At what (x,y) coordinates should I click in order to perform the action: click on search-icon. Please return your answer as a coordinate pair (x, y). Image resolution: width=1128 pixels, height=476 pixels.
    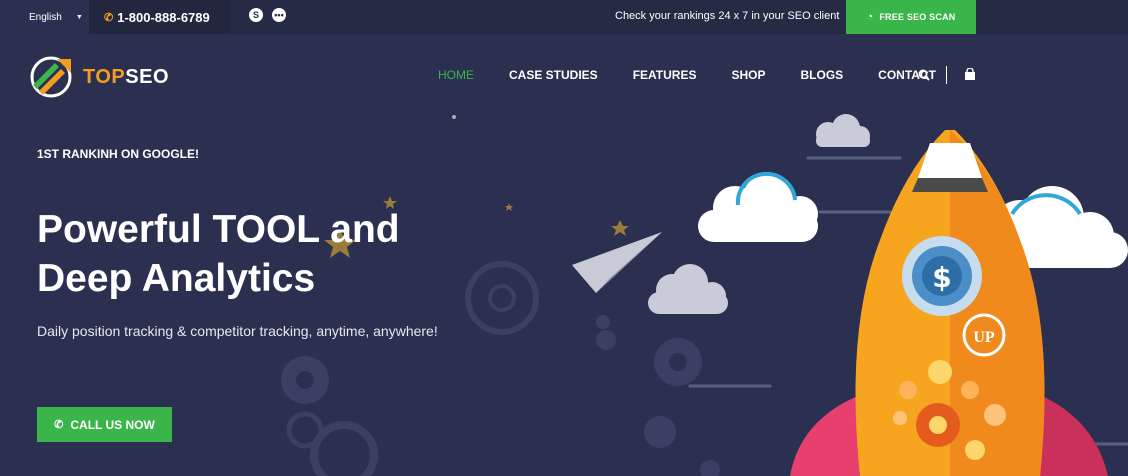
    Looking at the image, I should click on (924, 75).